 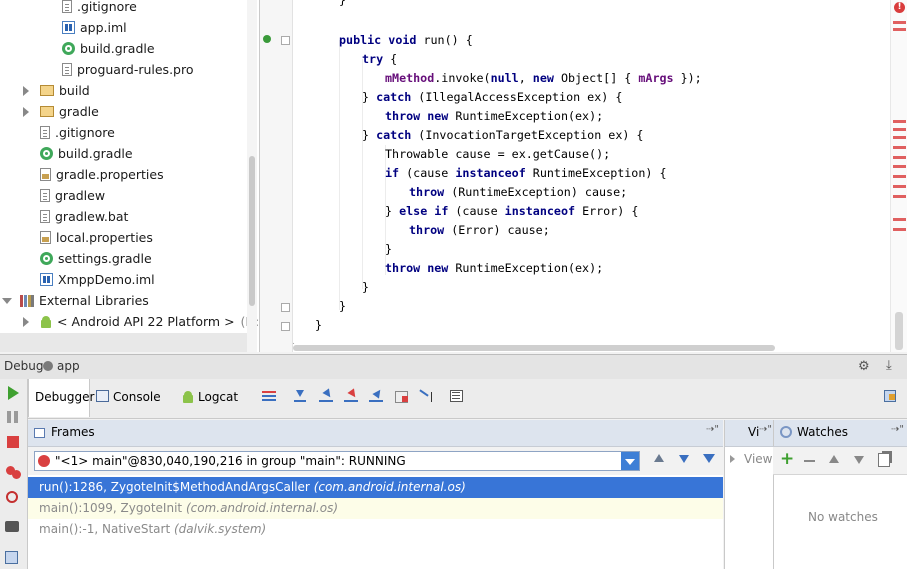 What do you see at coordinates (591, 348) in the screenshot?
I see `editor-hscrollbar` at bounding box center [591, 348].